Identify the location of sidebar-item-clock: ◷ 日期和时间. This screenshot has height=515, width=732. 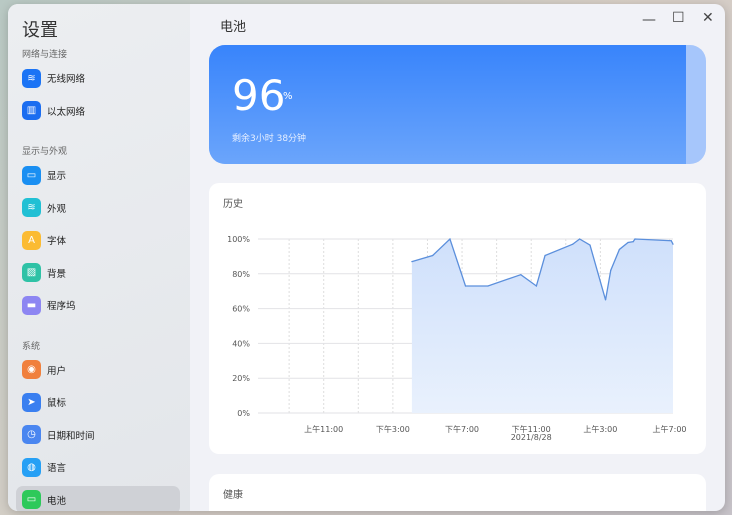
(98, 435).